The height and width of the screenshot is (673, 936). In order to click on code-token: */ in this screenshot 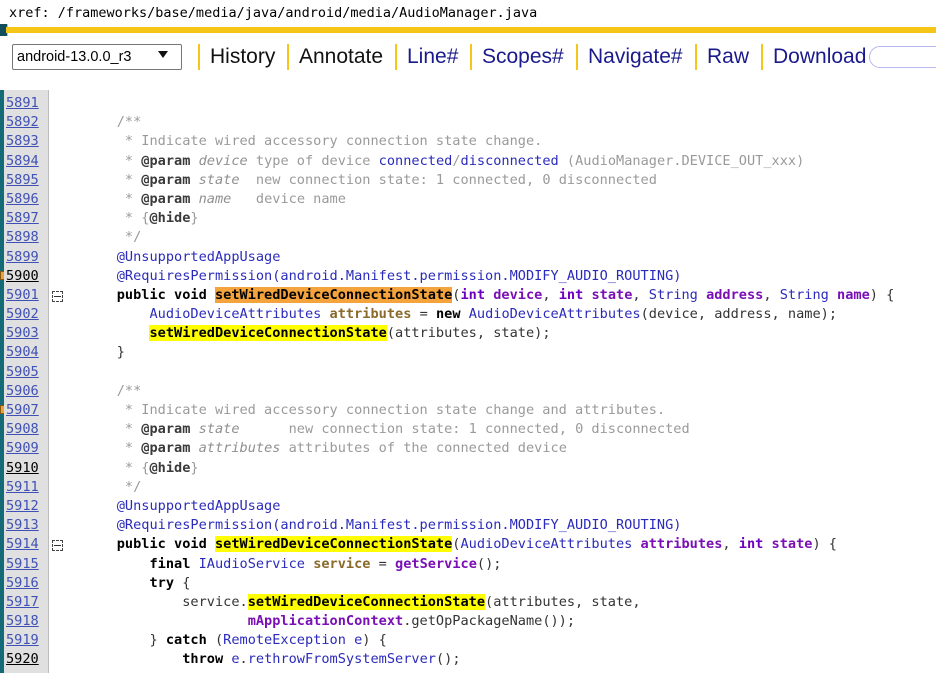, I will do `click(113, 486)`.